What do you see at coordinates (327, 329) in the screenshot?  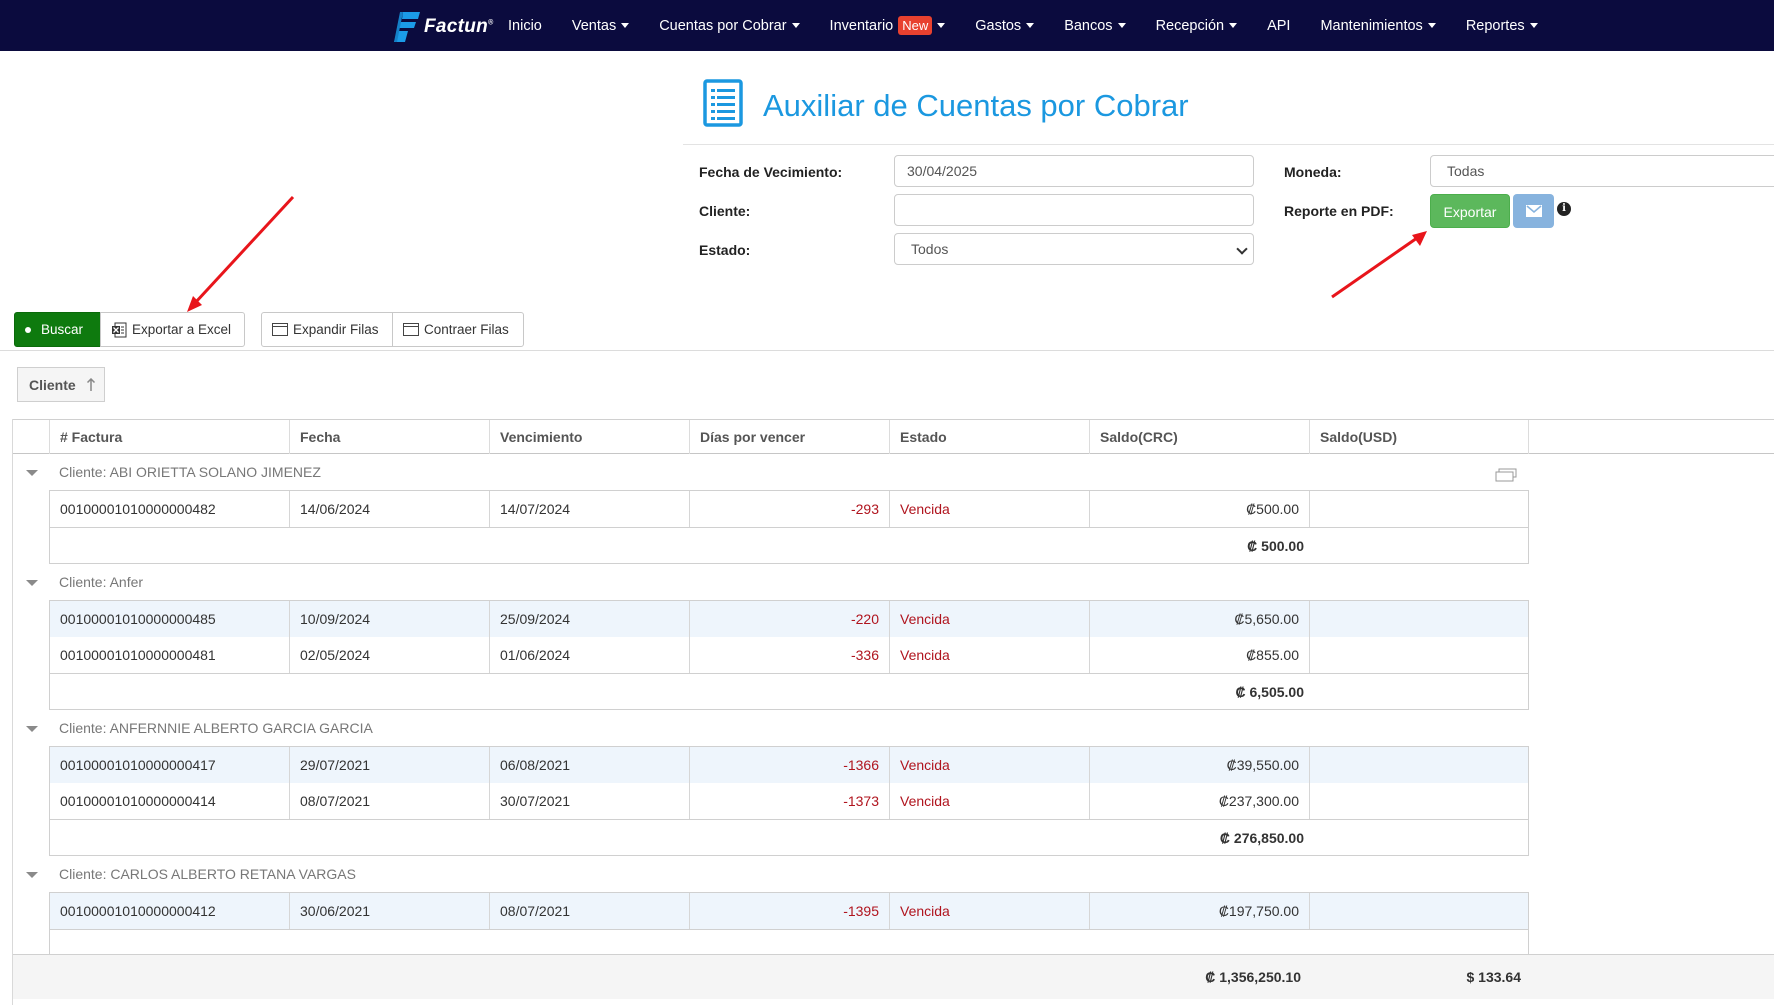 I see `expandir-filas-button: Expandir Filas` at bounding box center [327, 329].